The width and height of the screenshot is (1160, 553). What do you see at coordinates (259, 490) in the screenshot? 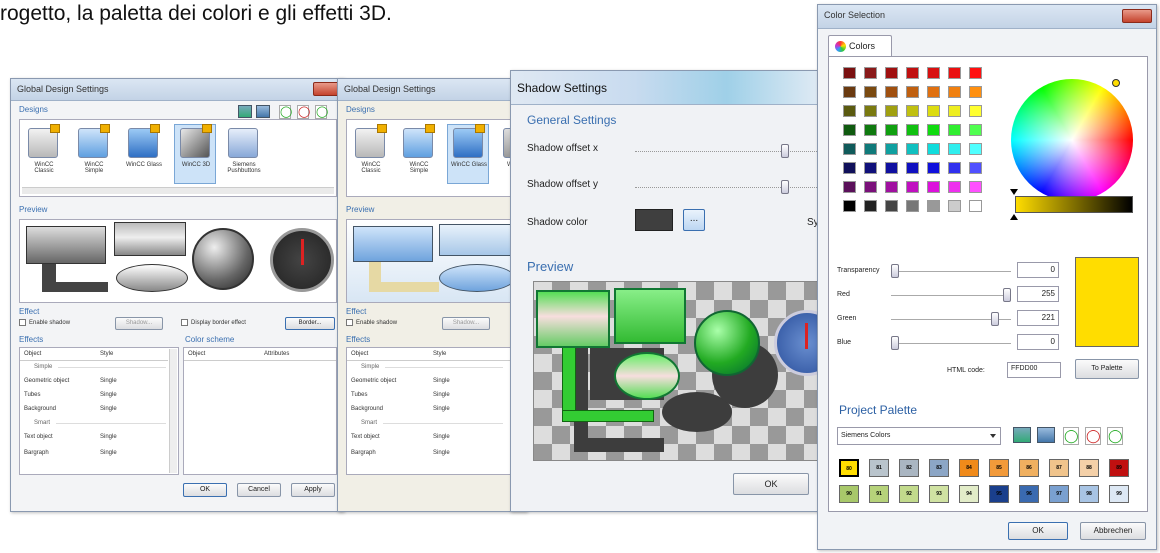
I see `cancel-button: Cancel` at bounding box center [259, 490].